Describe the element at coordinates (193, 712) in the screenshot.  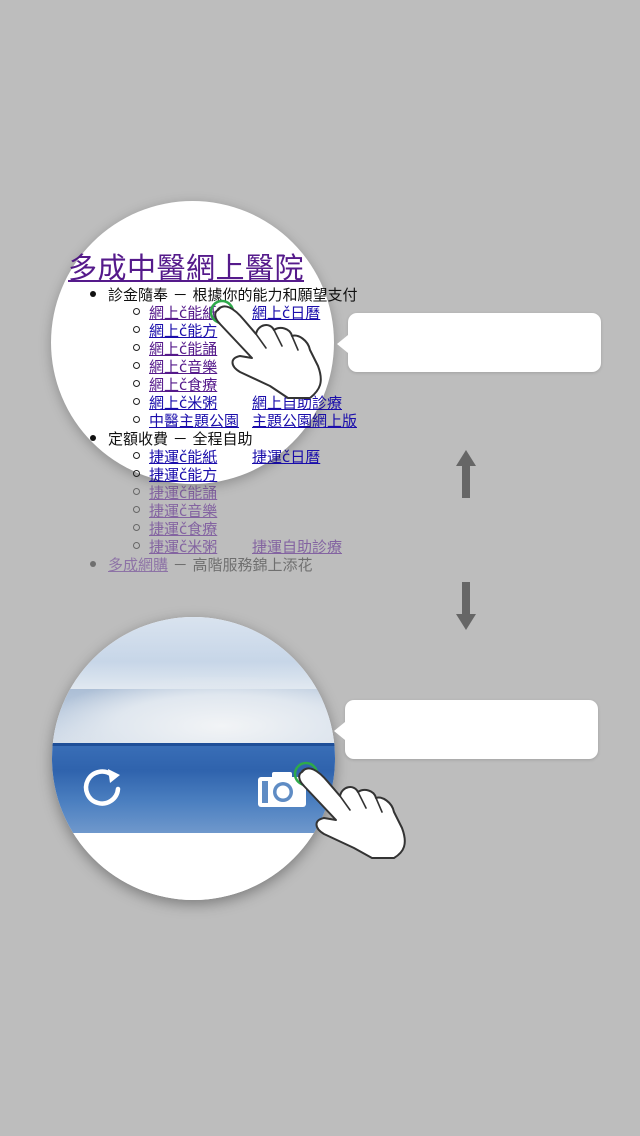
I see `cloud-area` at that location.